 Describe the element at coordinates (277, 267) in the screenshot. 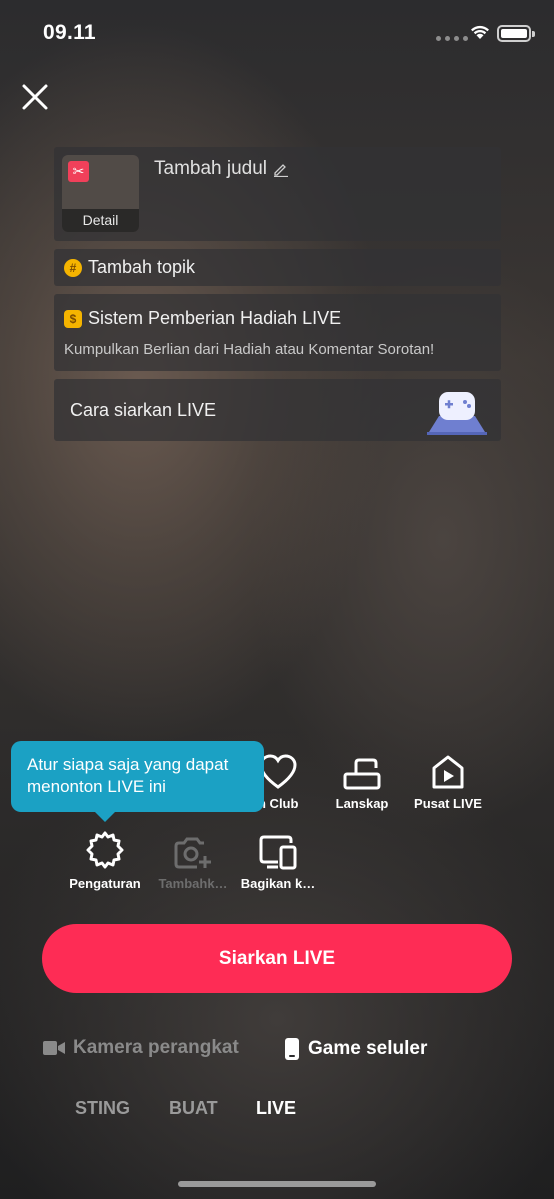

I see `topic-row: # Tambah topik` at that location.